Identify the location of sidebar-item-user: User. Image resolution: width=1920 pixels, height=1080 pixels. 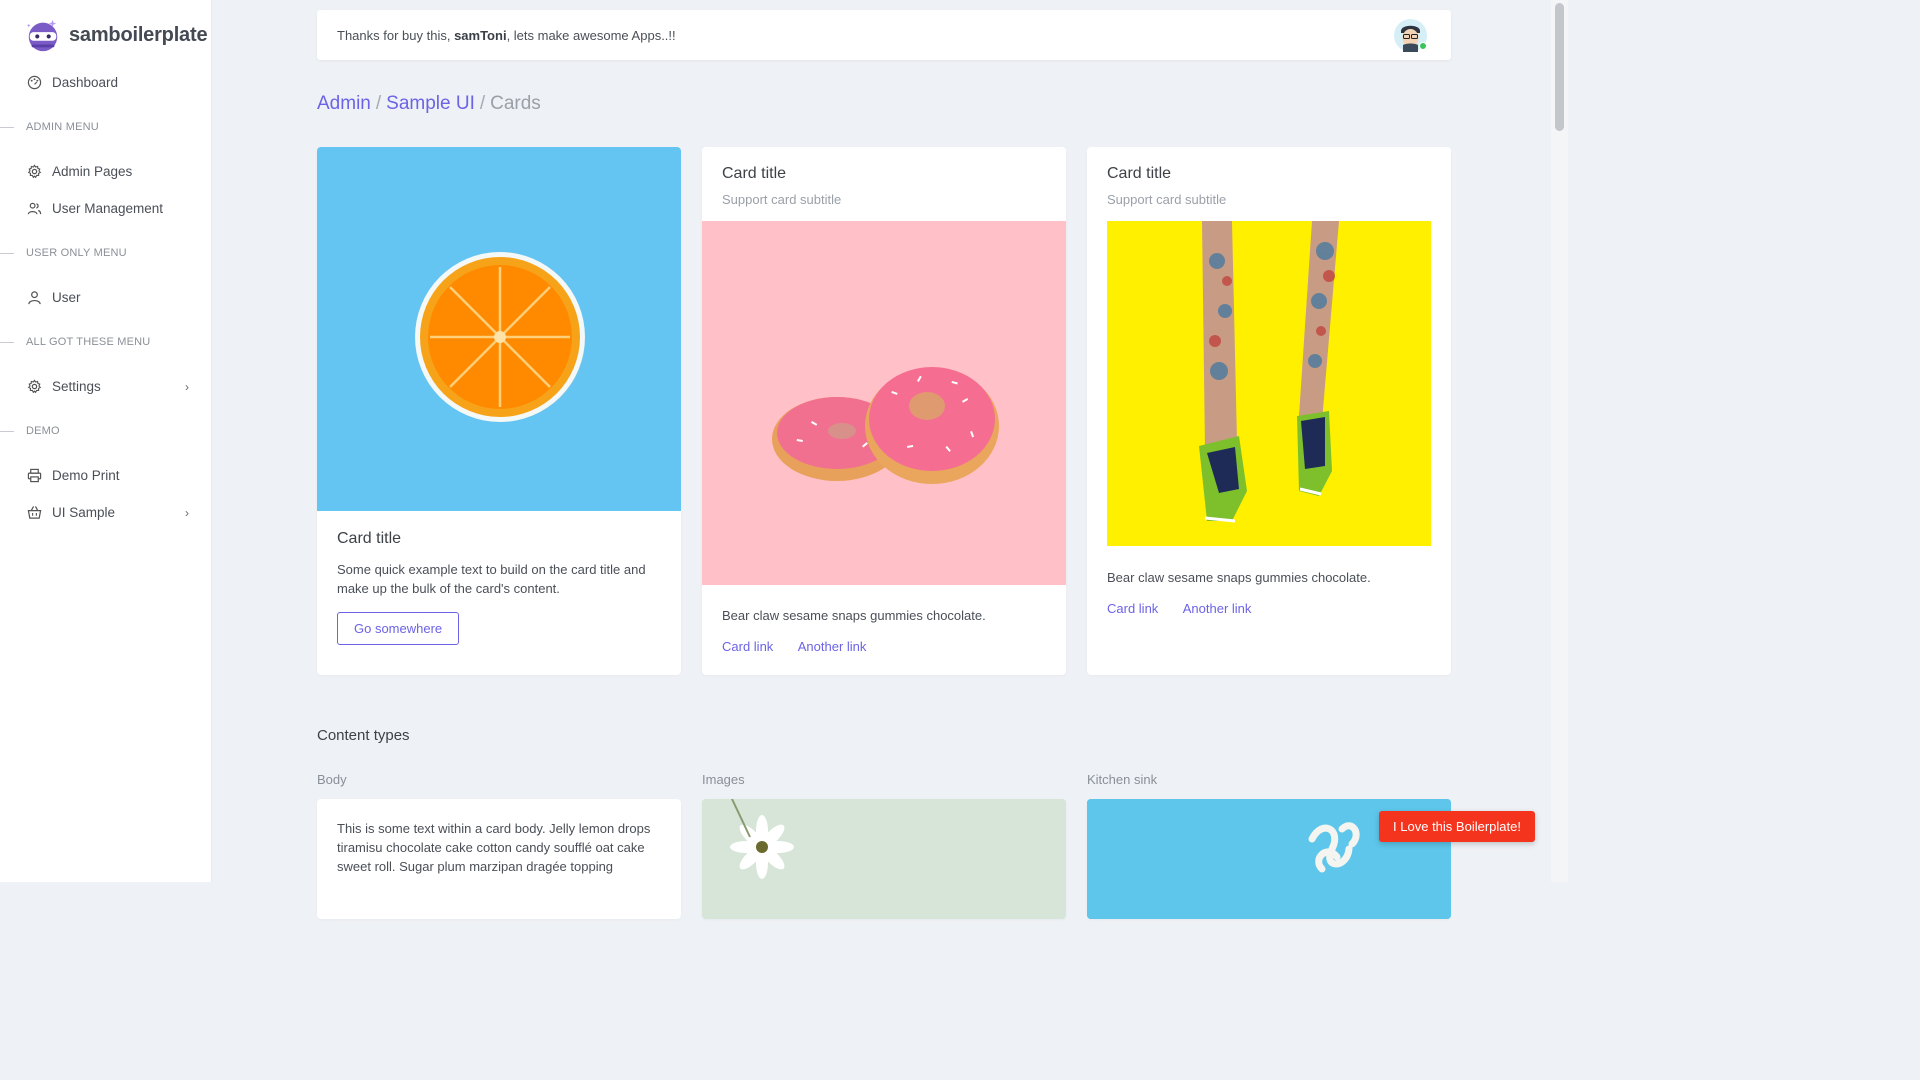
(105, 297).